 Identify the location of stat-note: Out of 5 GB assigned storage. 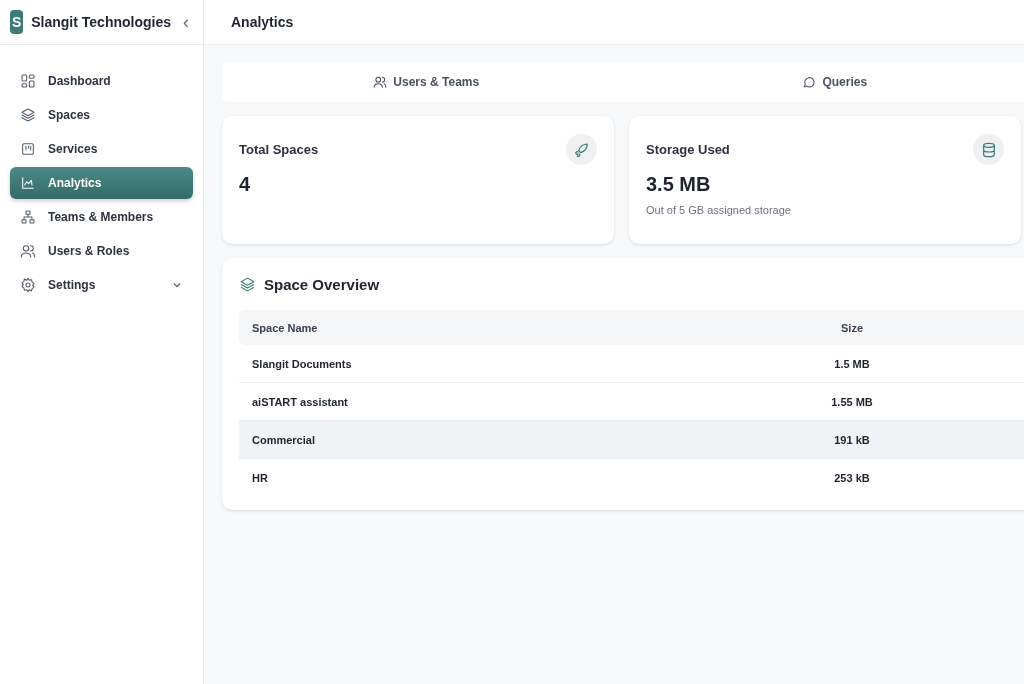
(719, 210).